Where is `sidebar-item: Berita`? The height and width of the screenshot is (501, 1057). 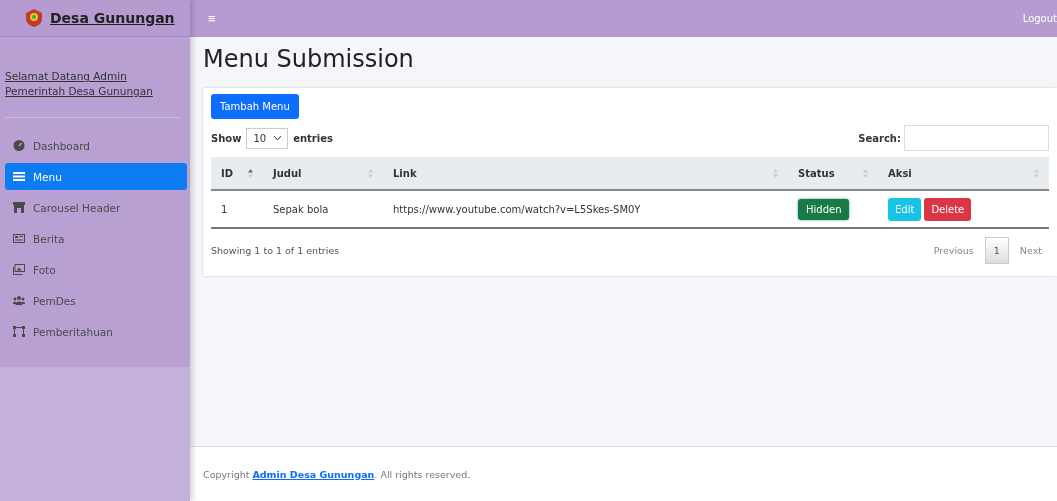 sidebar-item: Berita is located at coordinates (96, 238).